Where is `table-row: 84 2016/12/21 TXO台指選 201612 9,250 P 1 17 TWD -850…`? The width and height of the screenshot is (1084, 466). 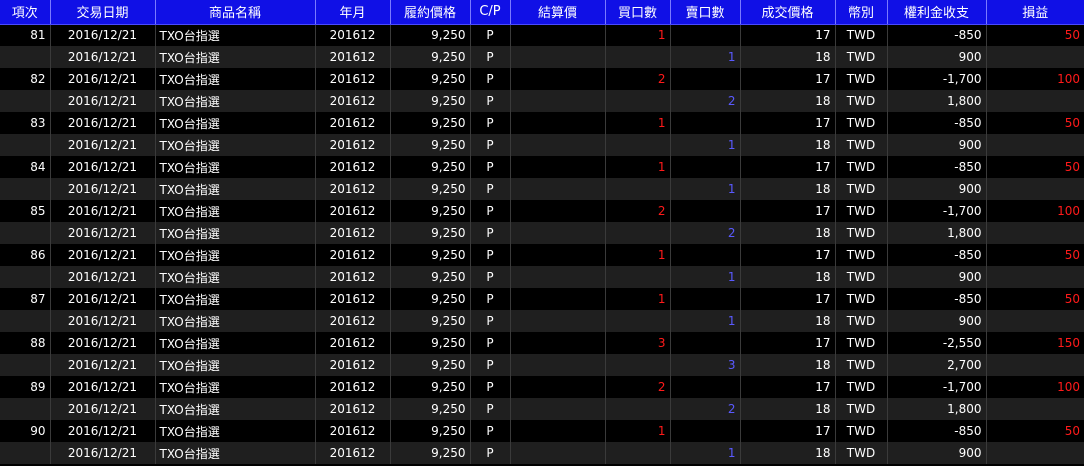 table-row: 84 2016/12/21 TXO台指選 201612 9,250 P 1 17 TWD -850… is located at coordinates (542, 167).